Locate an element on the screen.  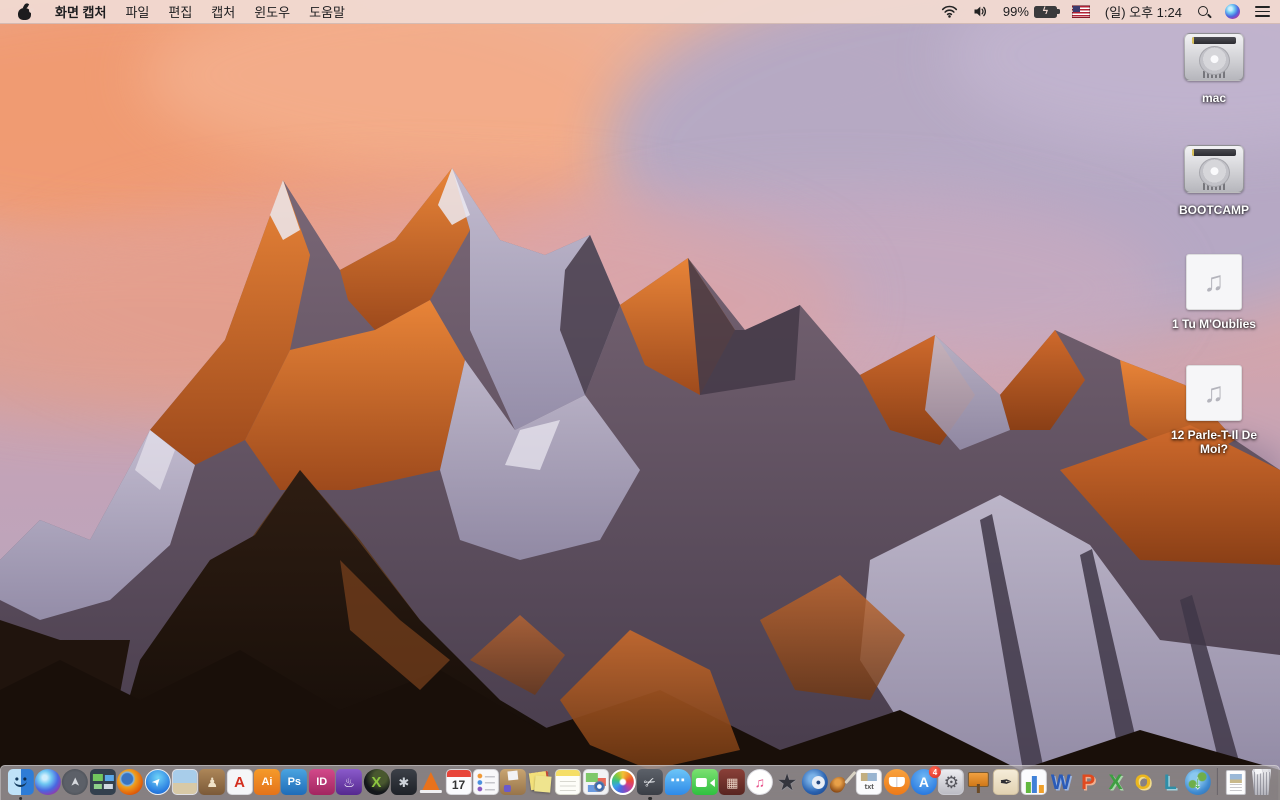
menubar-menu-help: 도움말 is located at coordinates (327, 11).